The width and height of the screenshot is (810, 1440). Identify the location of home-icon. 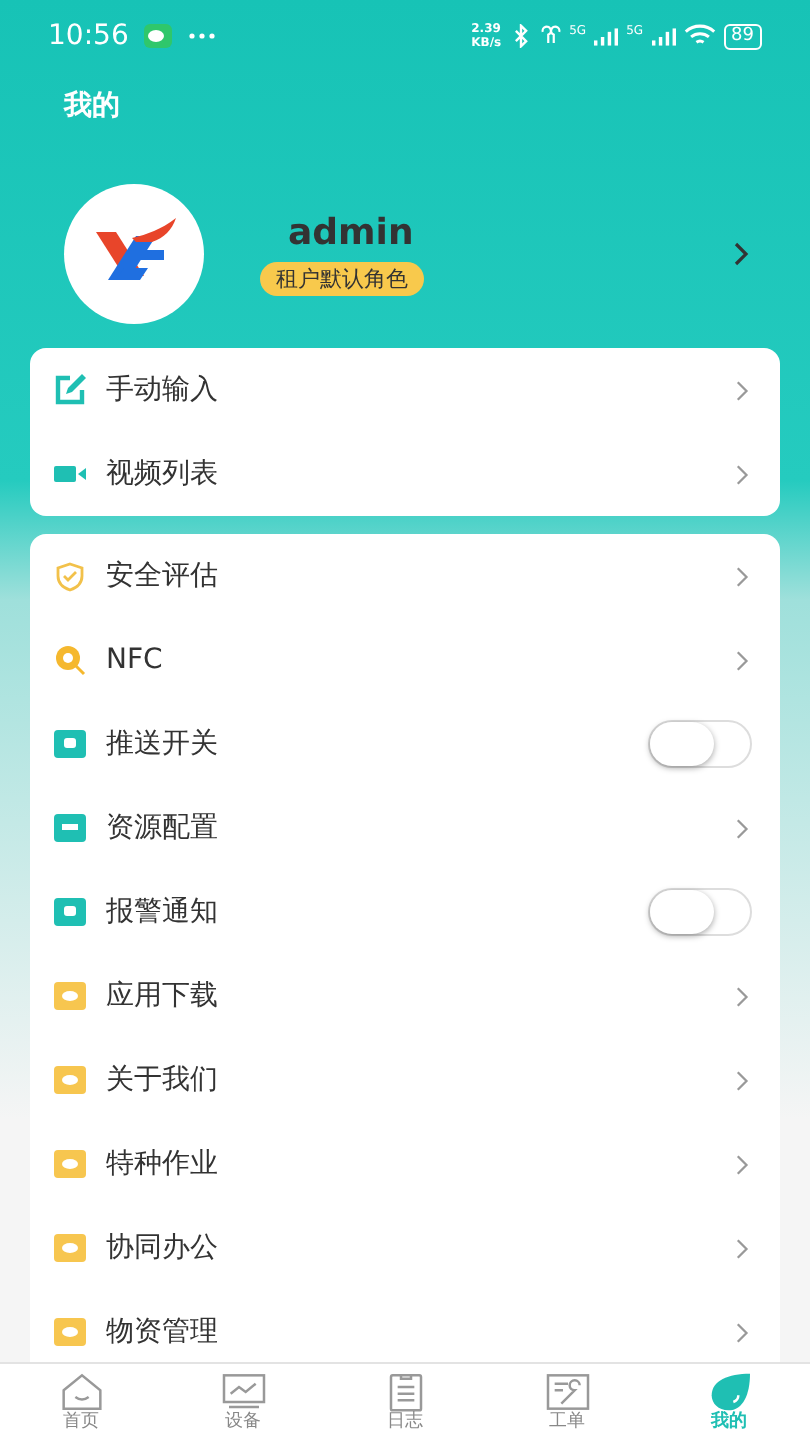
(81, 1391).